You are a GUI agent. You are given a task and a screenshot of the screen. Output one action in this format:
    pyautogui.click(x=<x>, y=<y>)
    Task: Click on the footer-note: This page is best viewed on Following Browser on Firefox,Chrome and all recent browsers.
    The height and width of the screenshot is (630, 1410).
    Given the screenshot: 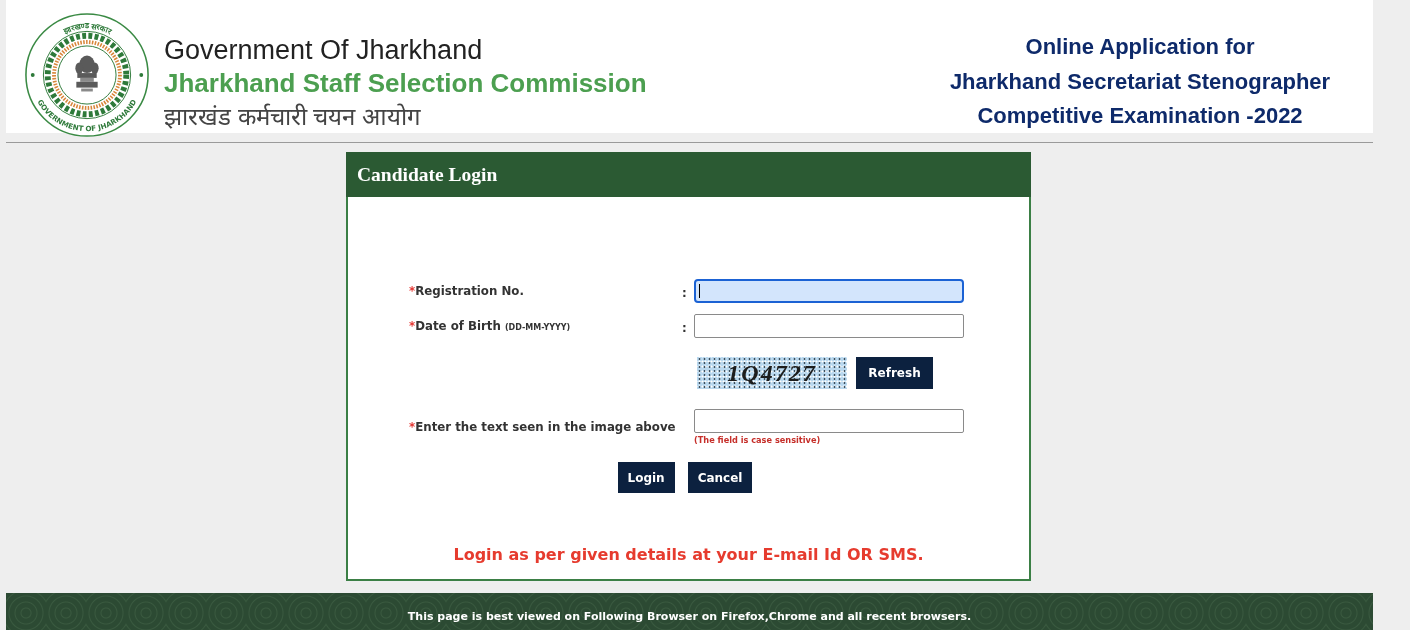 What is the action you would take?
    pyautogui.click(x=689, y=616)
    